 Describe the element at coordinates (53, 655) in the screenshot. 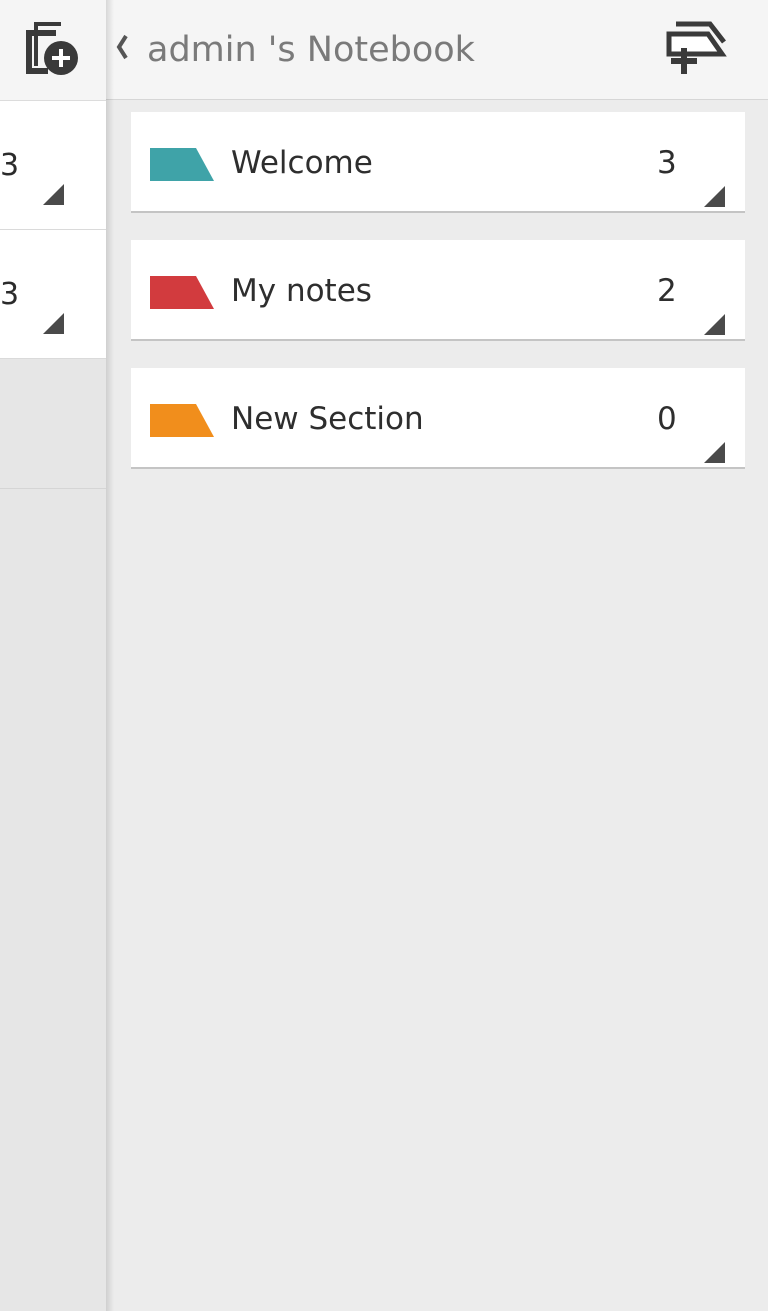

I see `notebook-list-pane: 3 3` at that location.